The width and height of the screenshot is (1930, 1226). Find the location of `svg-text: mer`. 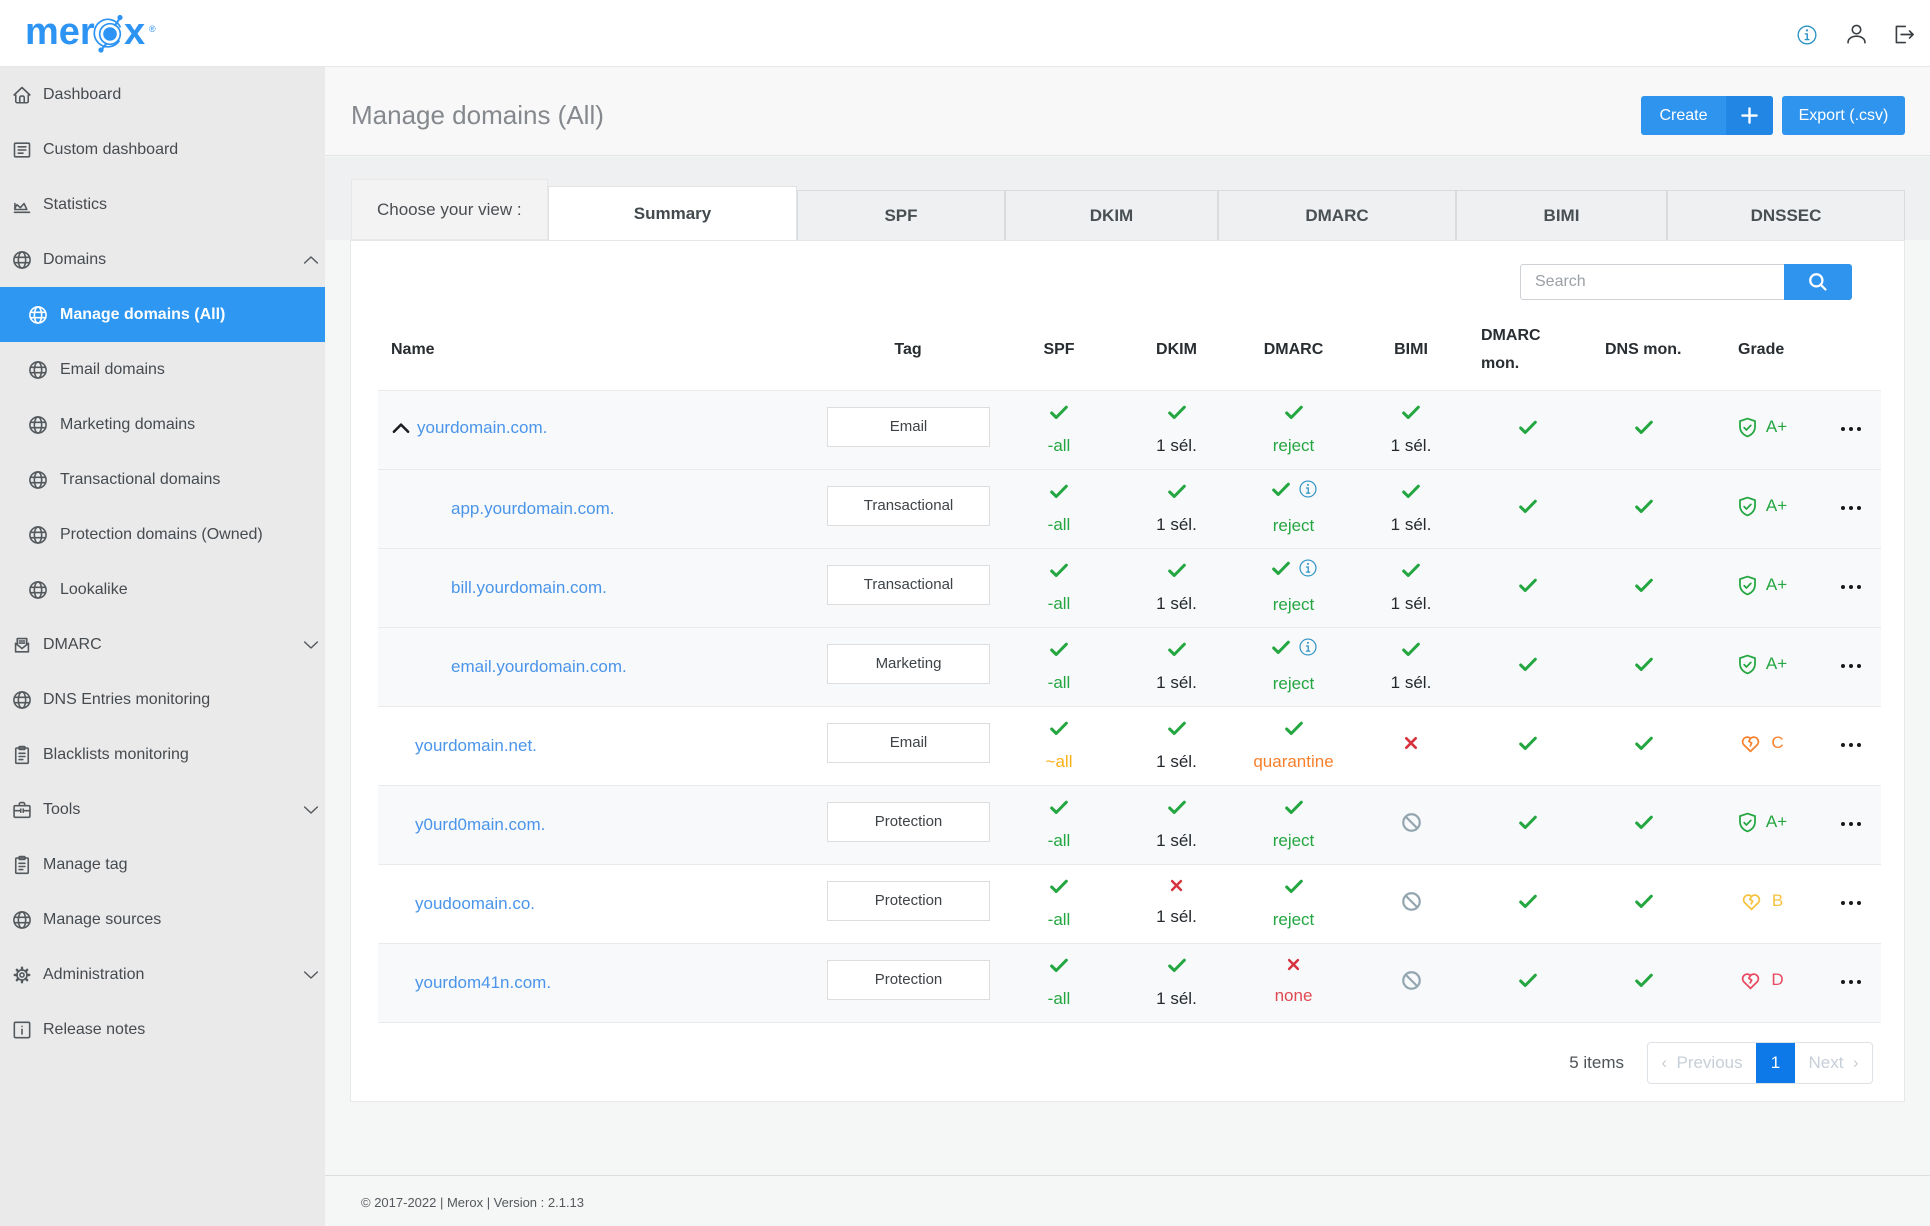

svg-text: mer is located at coordinates (61, 32).